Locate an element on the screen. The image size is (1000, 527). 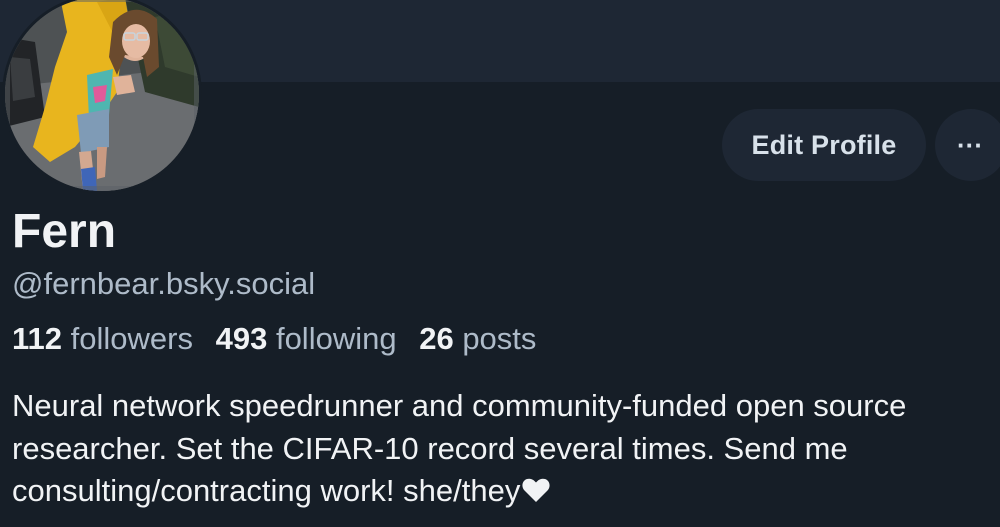
avatar-photo is located at coordinates (102, 95).